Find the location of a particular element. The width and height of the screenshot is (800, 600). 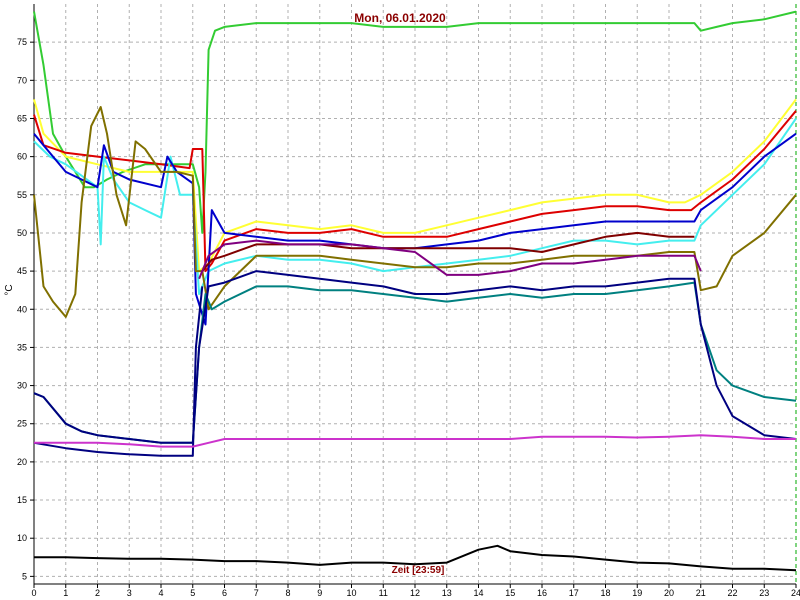

x-tick-label: 14 is located at coordinates (478, 593).